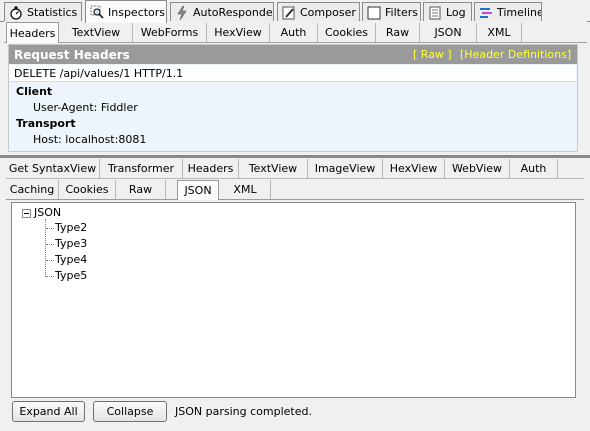 Image resolution: width=590 pixels, height=431 pixels. What do you see at coordinates (293, 73) in the screenshot?
I see `request-line: DELETE /api/values/1 HTTP/1.1` at bounding box center [293, 73].